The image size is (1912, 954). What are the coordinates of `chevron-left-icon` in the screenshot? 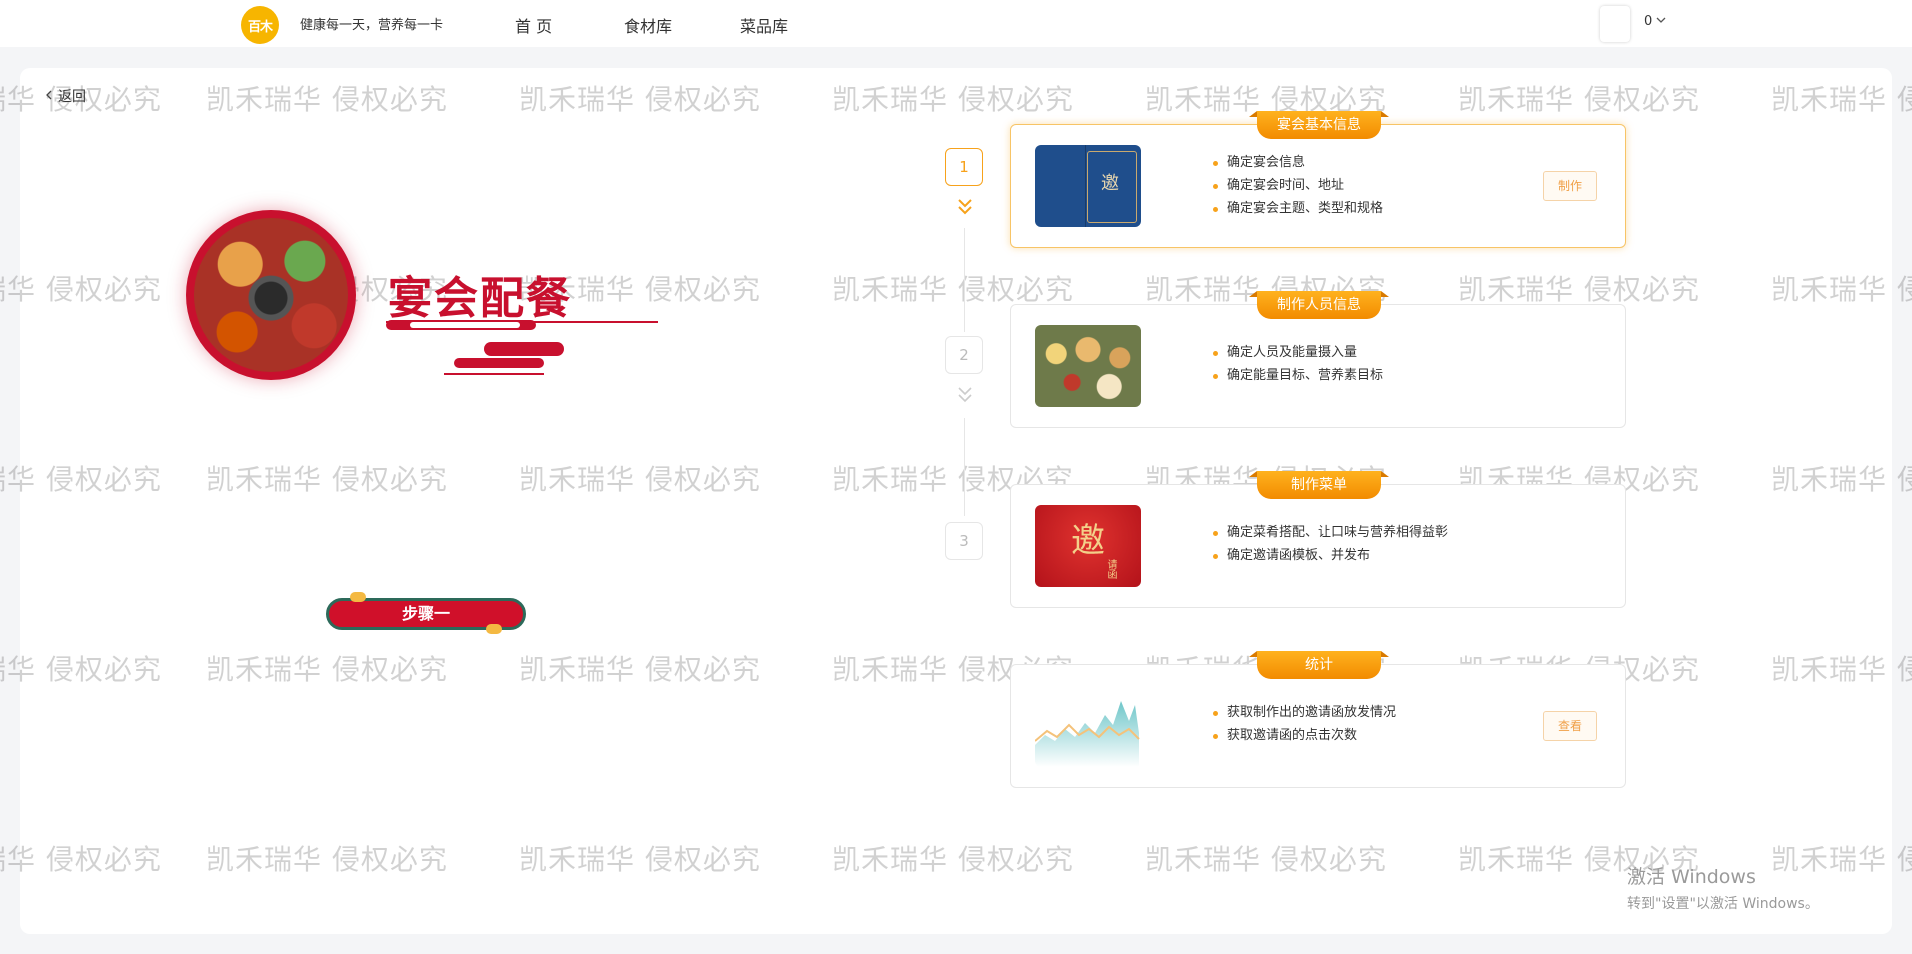 It's located at (49, 95).